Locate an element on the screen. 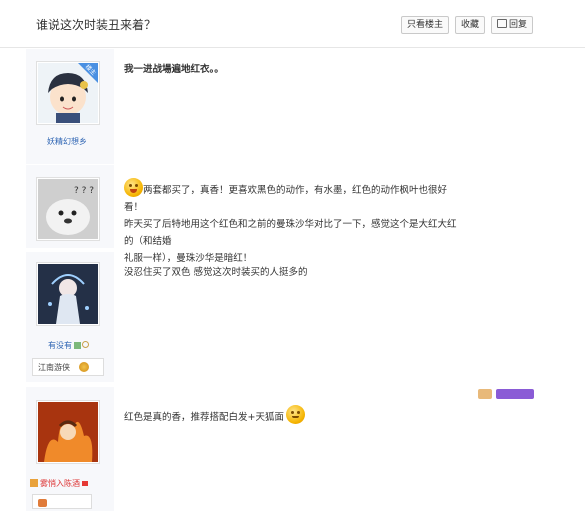 Image resolution: width=585 pixels, height=513 pixels. username-link: 妖精幻想乡 is located at coordinates (67, 141).